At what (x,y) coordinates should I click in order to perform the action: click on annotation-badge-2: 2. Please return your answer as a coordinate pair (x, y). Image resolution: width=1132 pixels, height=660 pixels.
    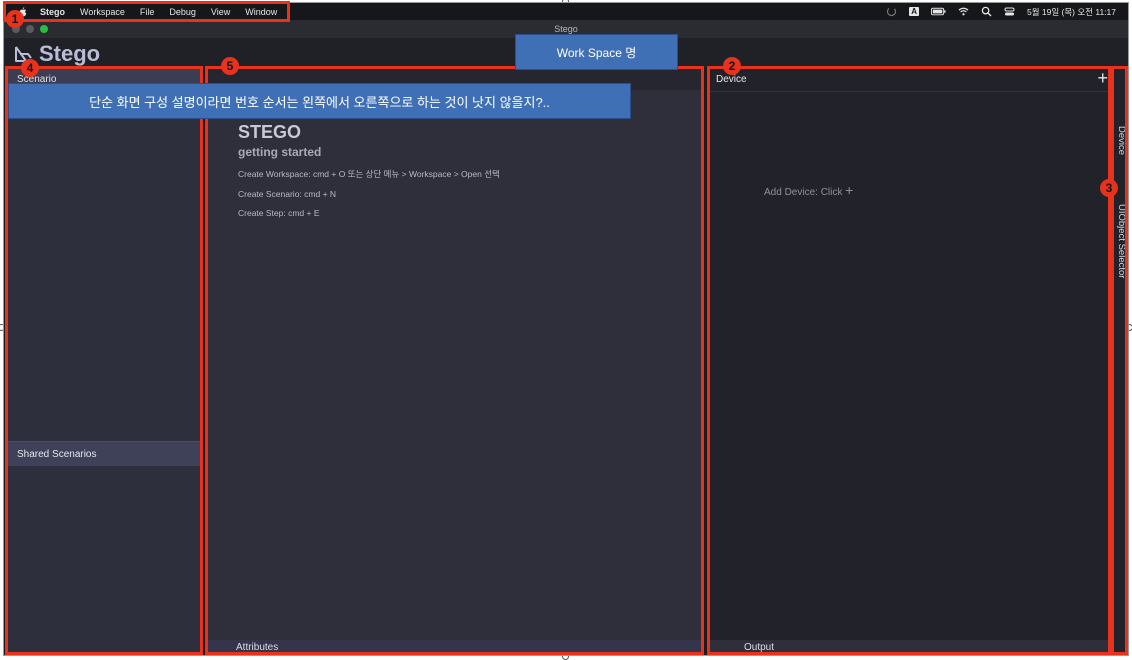
    Looking at the image, I should click on (732, 66).